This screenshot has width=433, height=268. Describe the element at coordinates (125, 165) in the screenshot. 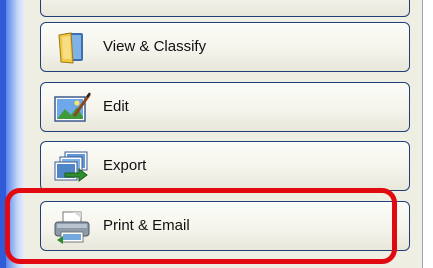

I see `sidebar-item-label: Export` at that location.